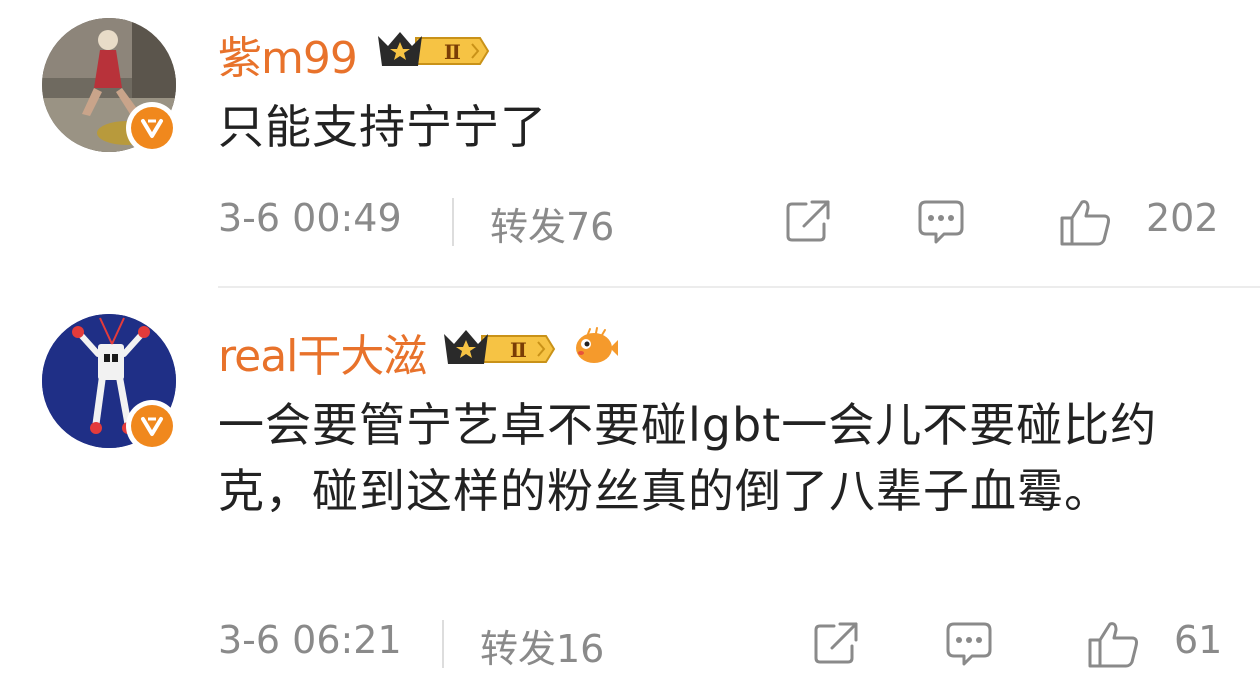  I want to click on timestamp: 3-6 06:21, so click(310, 640).